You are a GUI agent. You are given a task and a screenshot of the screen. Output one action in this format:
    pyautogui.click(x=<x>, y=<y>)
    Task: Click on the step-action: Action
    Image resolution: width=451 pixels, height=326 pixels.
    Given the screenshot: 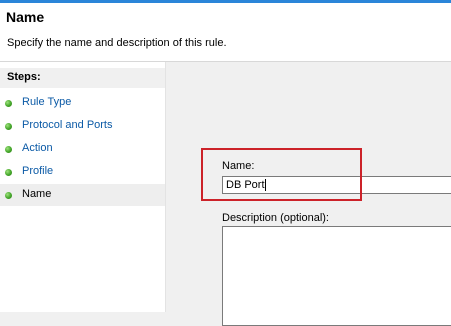 What is the action you would take?
    pyautogui.click(x=82, y=149)
    